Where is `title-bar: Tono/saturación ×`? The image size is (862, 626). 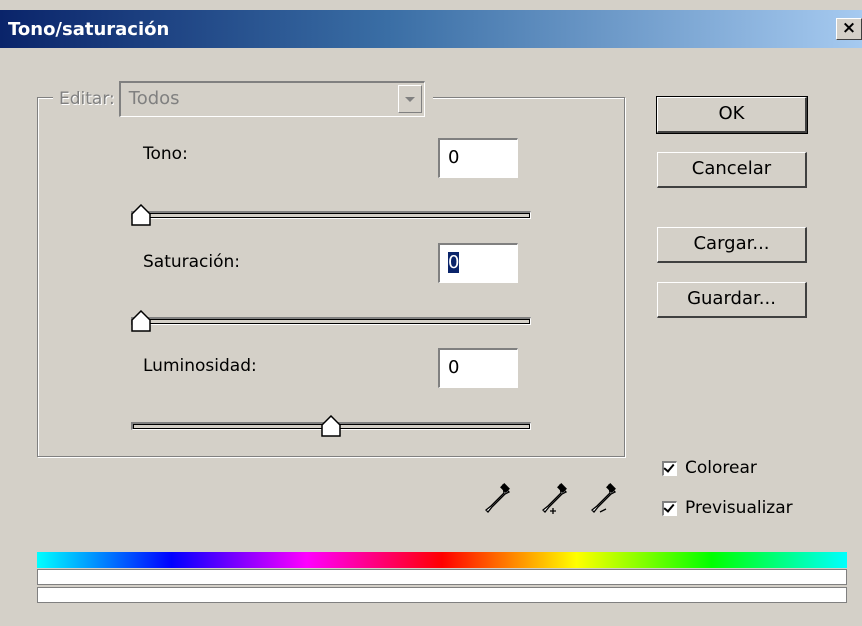 title-bar: Tono/saturación × is located at coordinates (431, 29).